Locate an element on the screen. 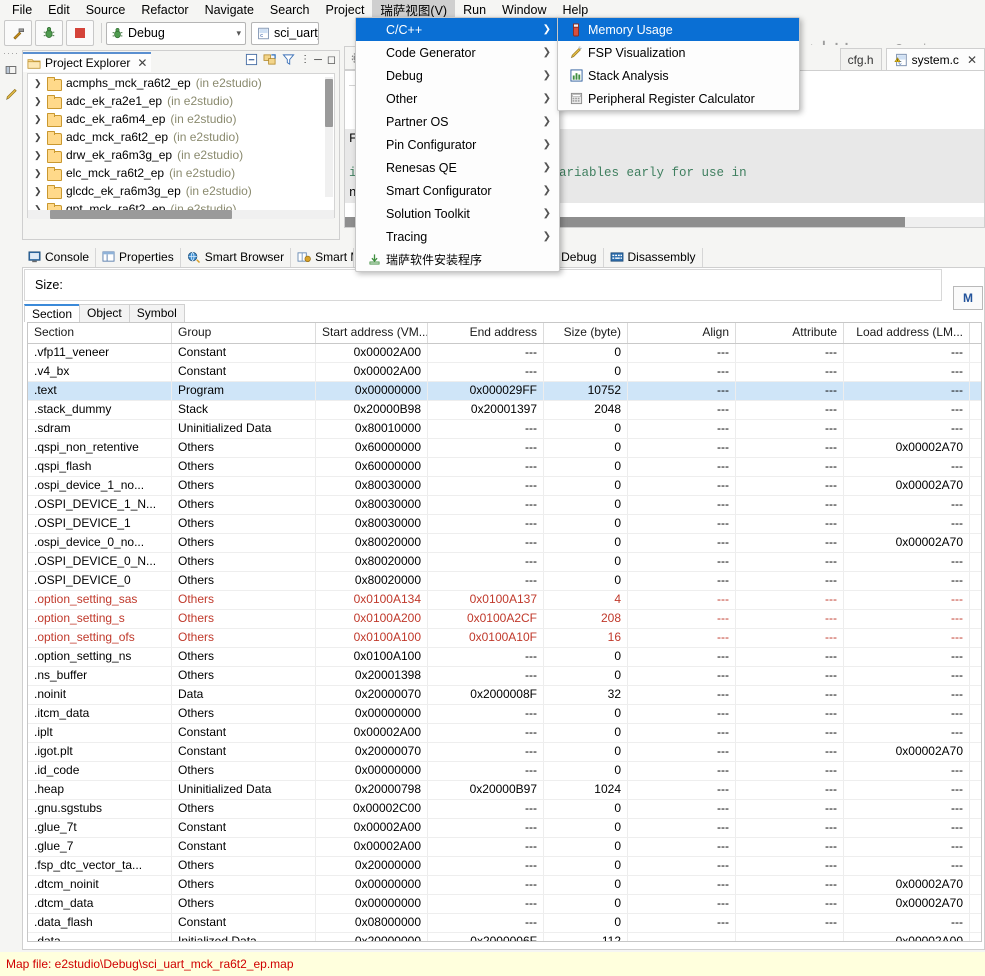  sub-tab-object: Object is located at coordinates (104, 313).